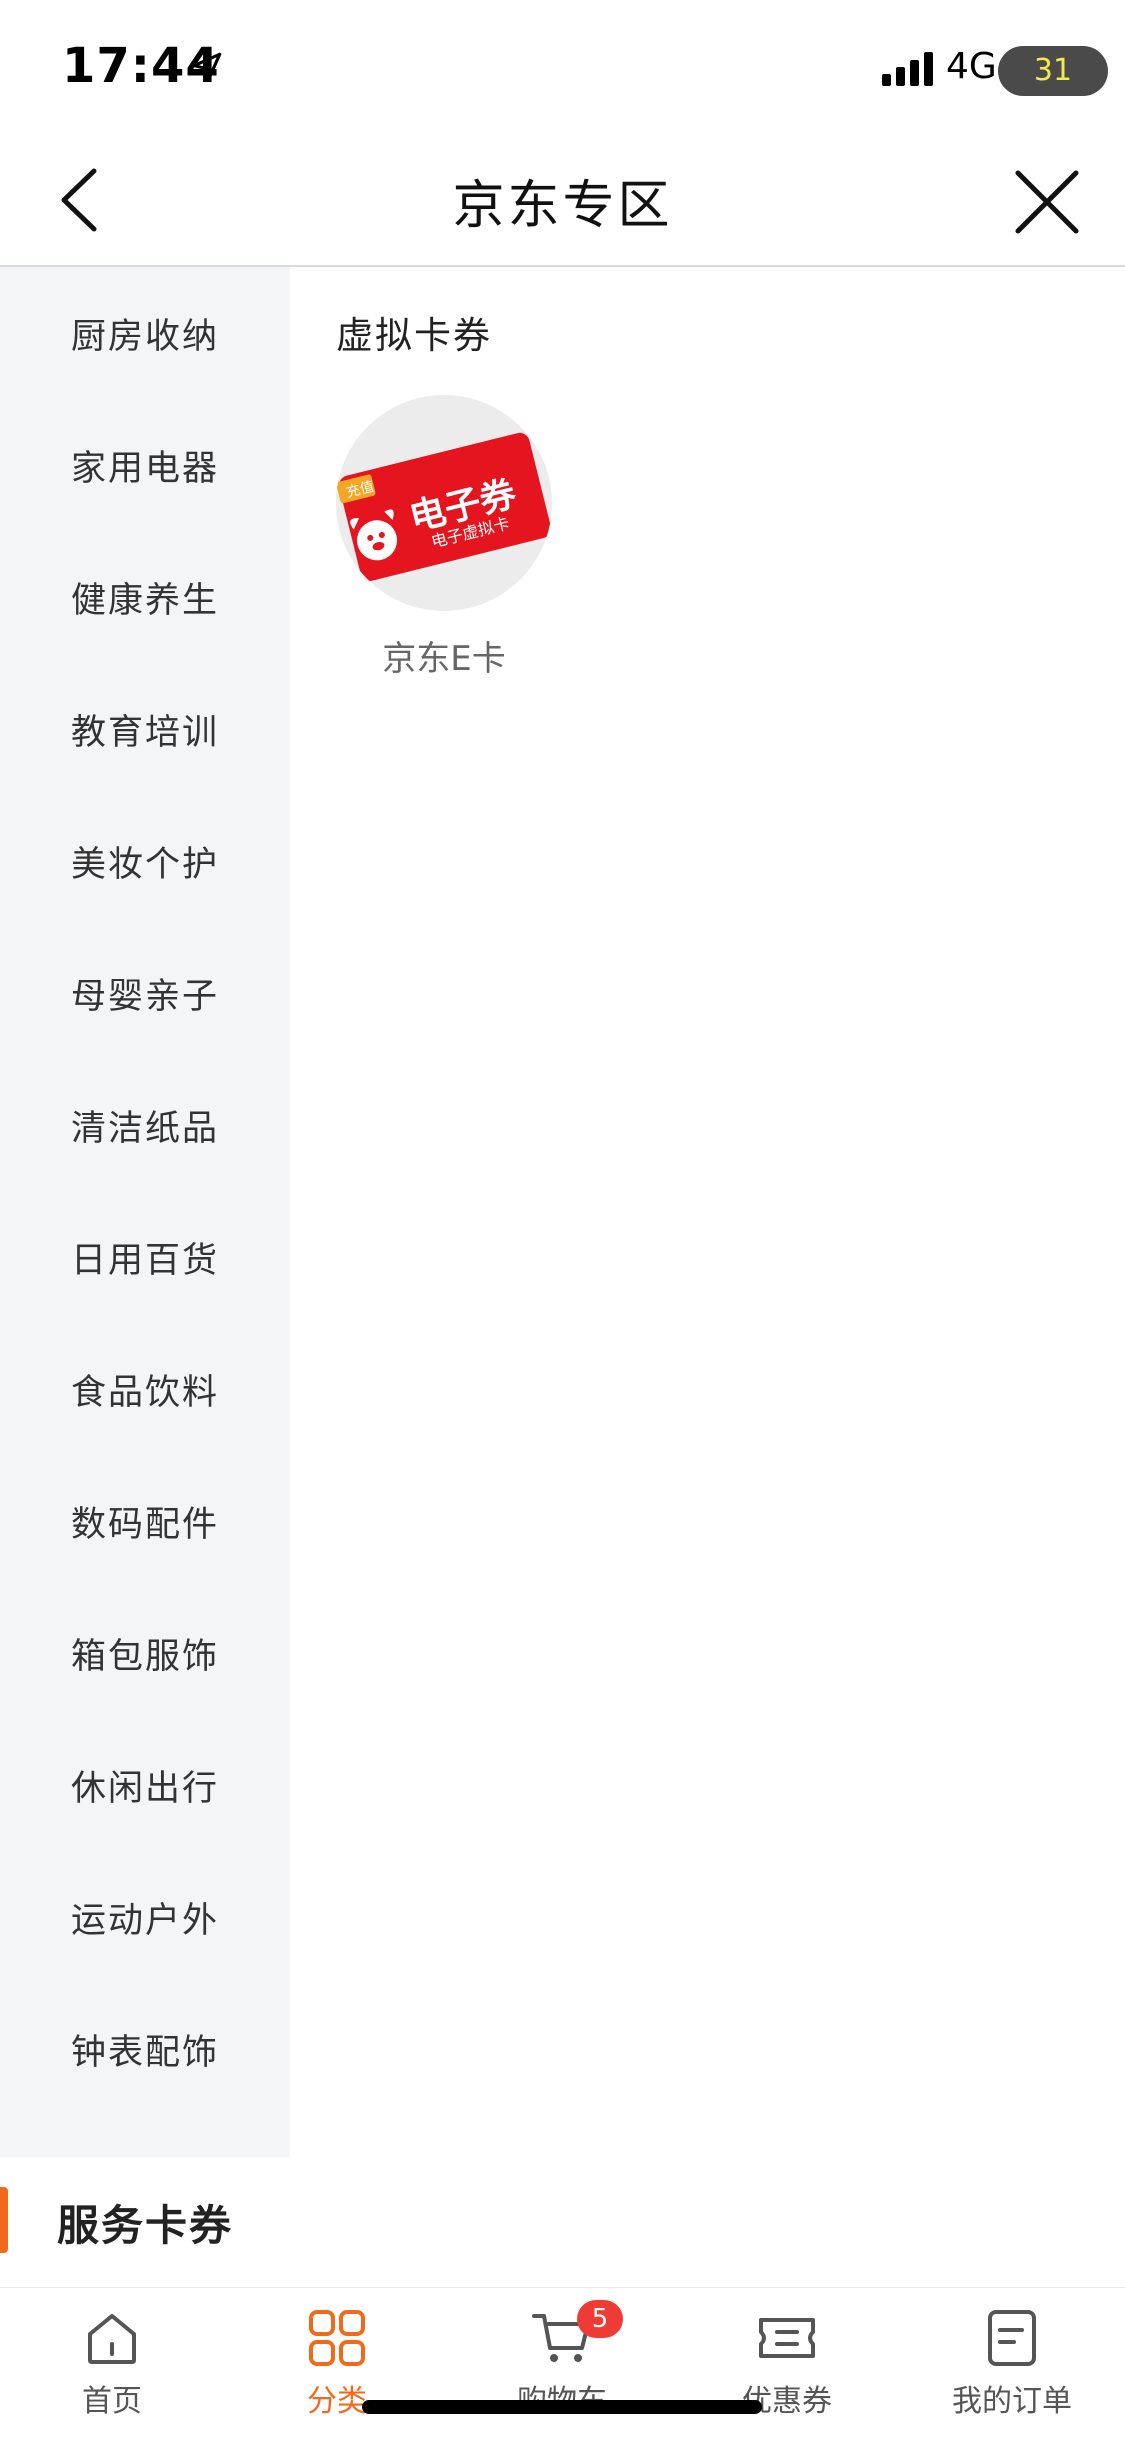 The height and width of the screenshot is (2437, 1125). I want to click on location-arrow-icon, so click(207, 67).